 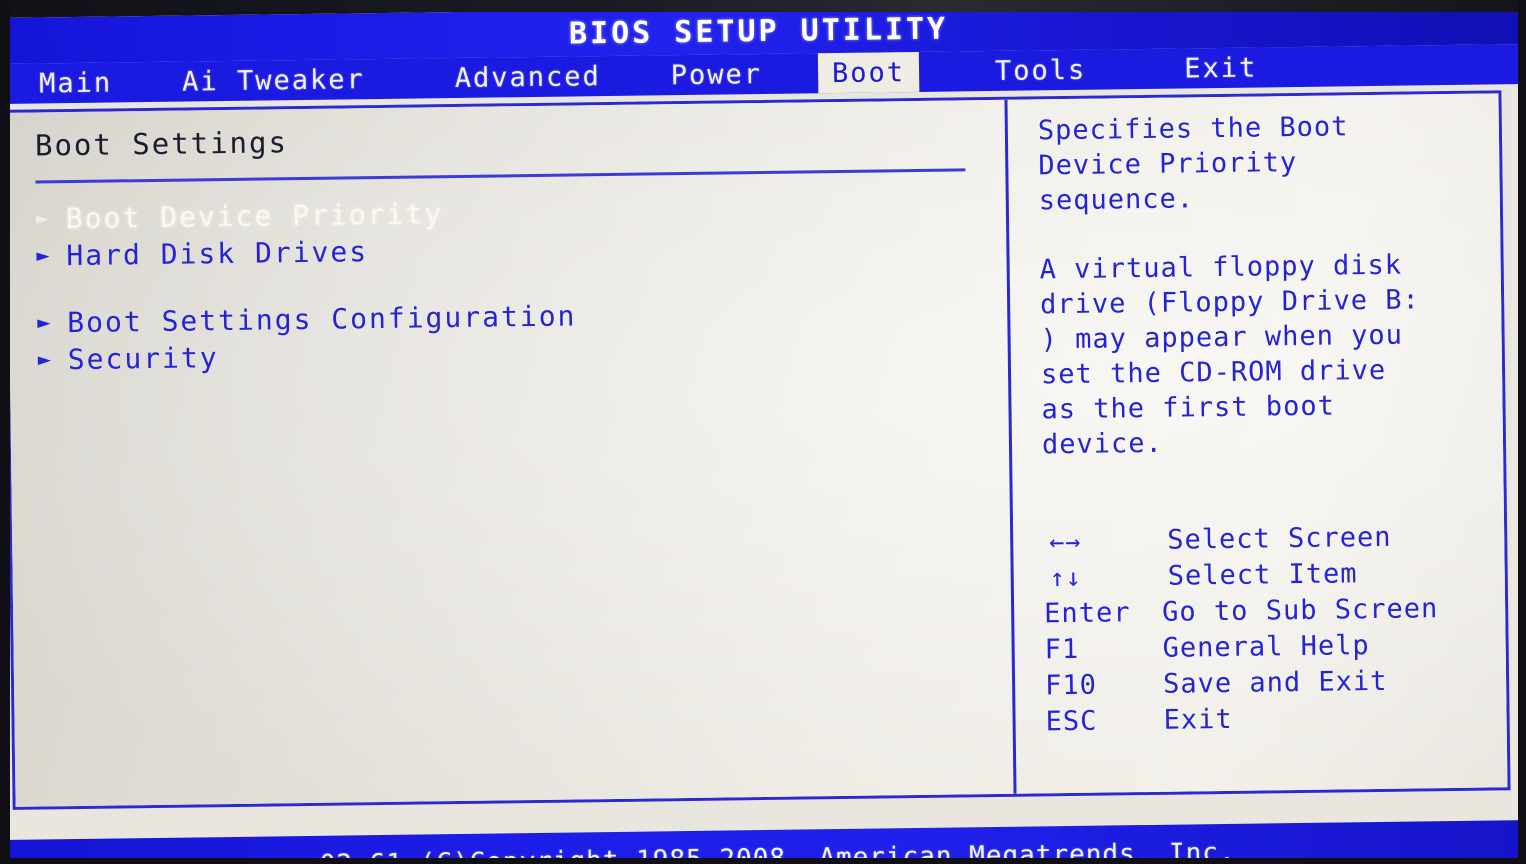 I want to click on legend-row-f10: F10 Save and Exit, so click(x=1270, y=683).